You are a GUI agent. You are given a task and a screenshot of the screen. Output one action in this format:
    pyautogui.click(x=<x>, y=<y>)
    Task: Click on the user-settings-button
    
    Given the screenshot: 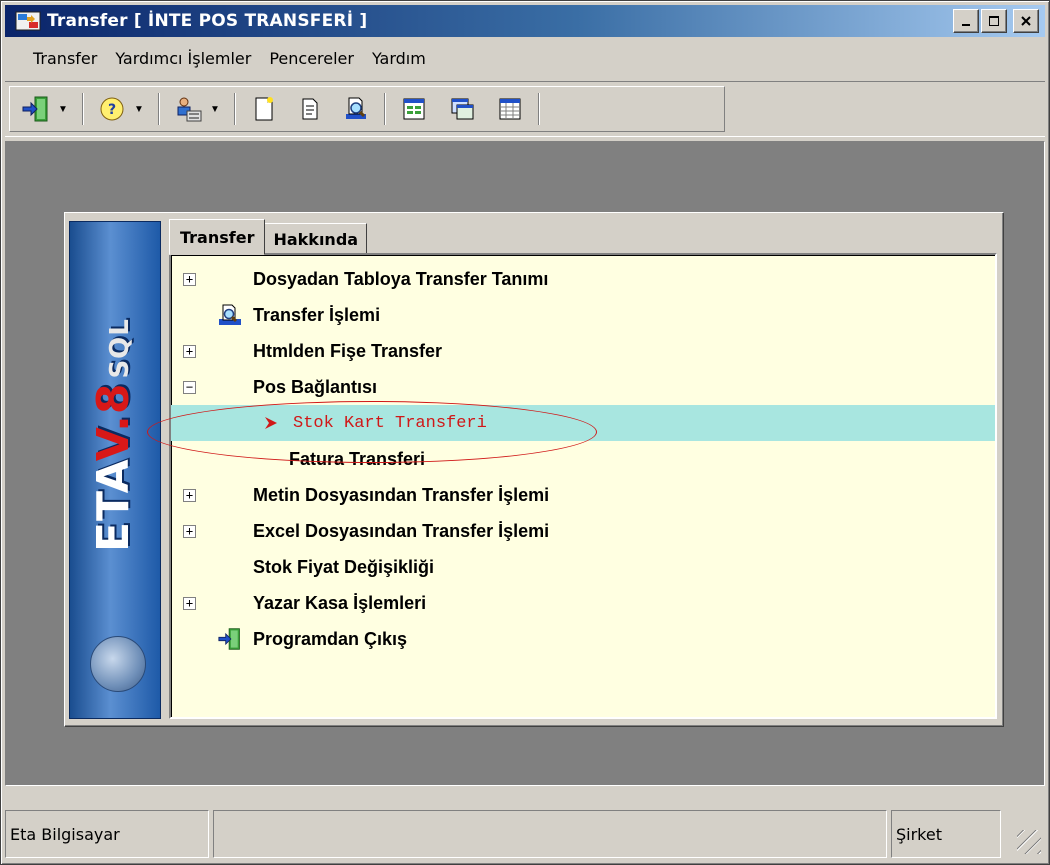 What is the action you would take?
    pyautogui.click(x=188, y=109)
    